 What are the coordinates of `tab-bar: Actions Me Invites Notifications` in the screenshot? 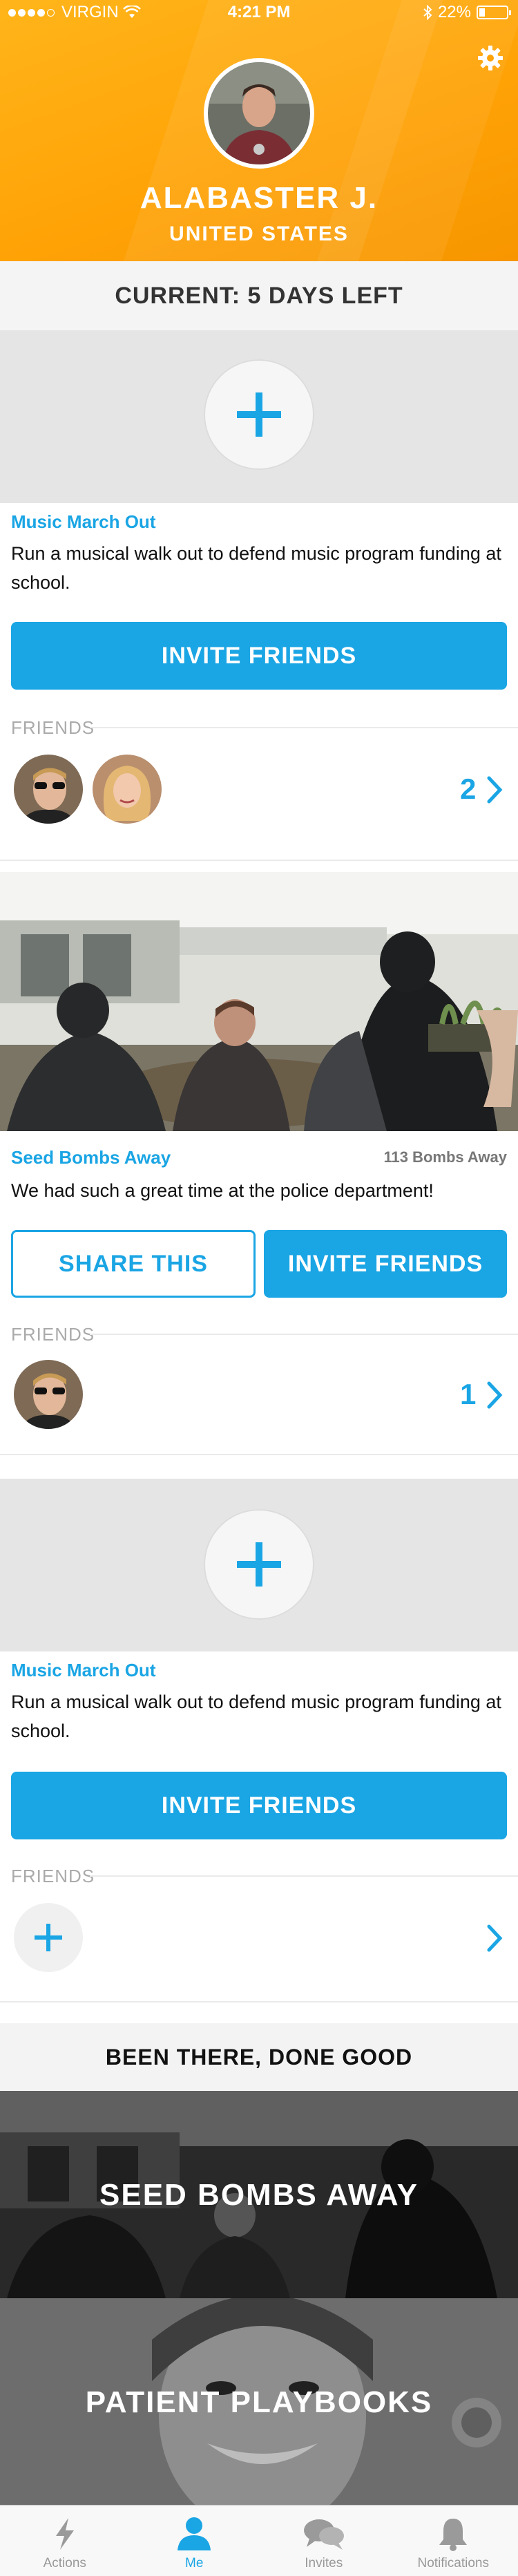 It's located at (259, 2540).